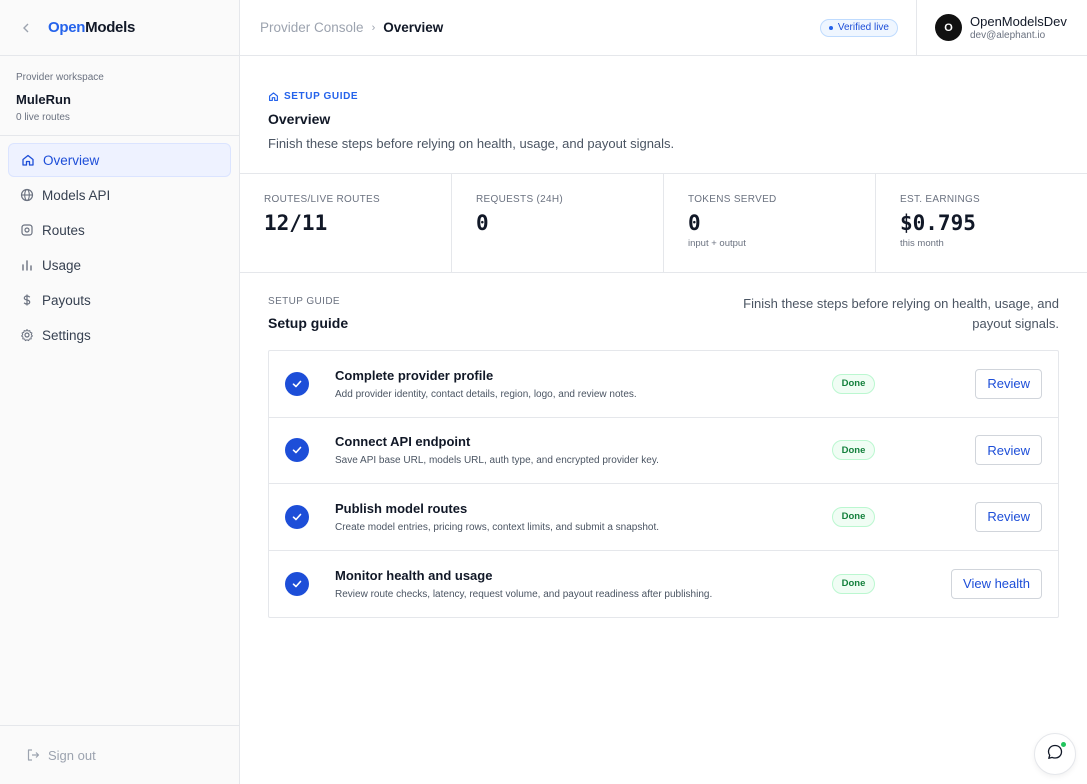 The height and width of the screenshot is (784, 1087). Describe the element at coordinates (27, 230) in the screenshot. I see `route-icon` at that location.